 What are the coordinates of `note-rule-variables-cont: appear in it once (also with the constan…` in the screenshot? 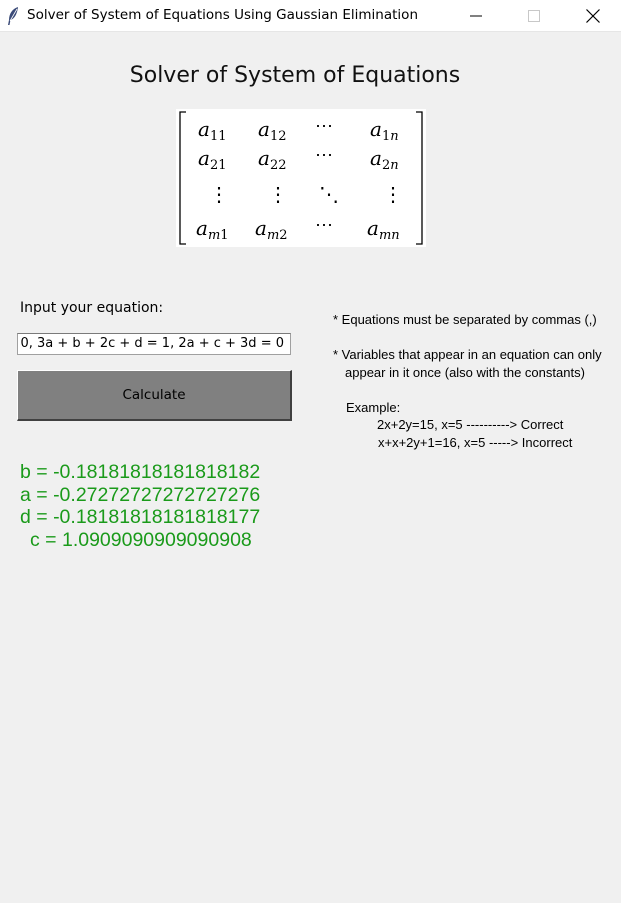 It's located at (465, 372).